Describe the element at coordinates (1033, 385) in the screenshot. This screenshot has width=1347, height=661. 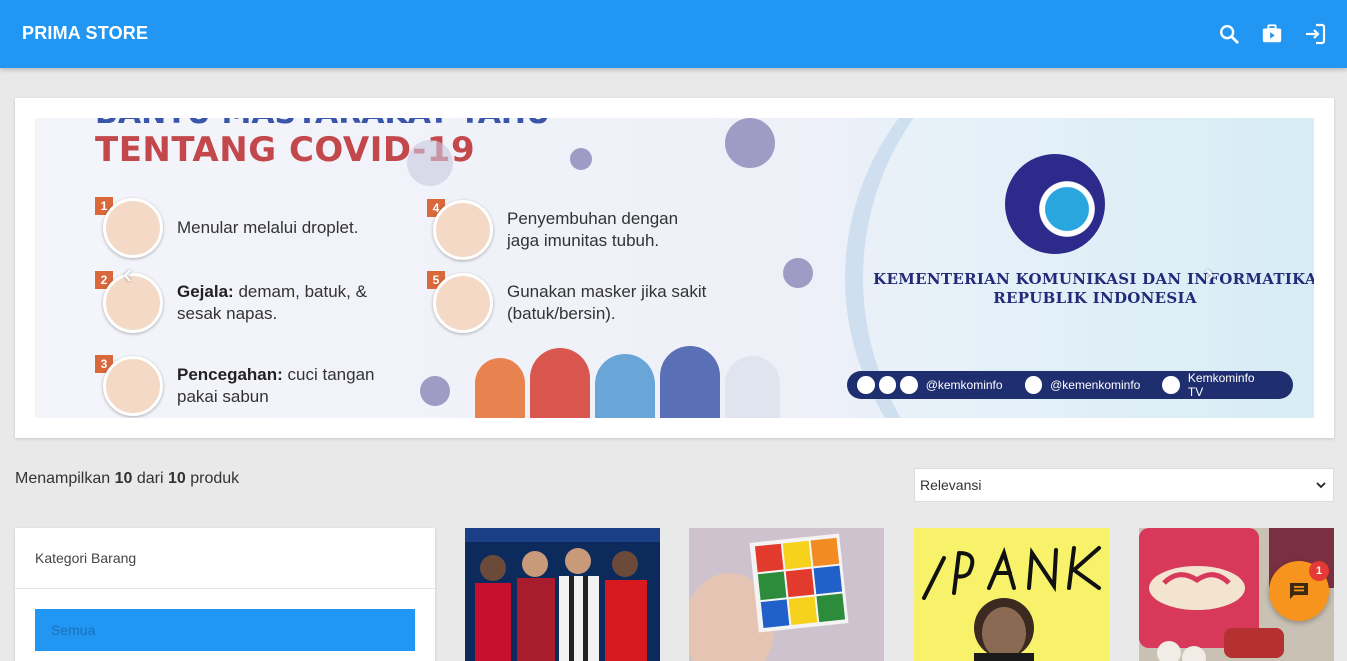
I see `instagram-icon` at that location.